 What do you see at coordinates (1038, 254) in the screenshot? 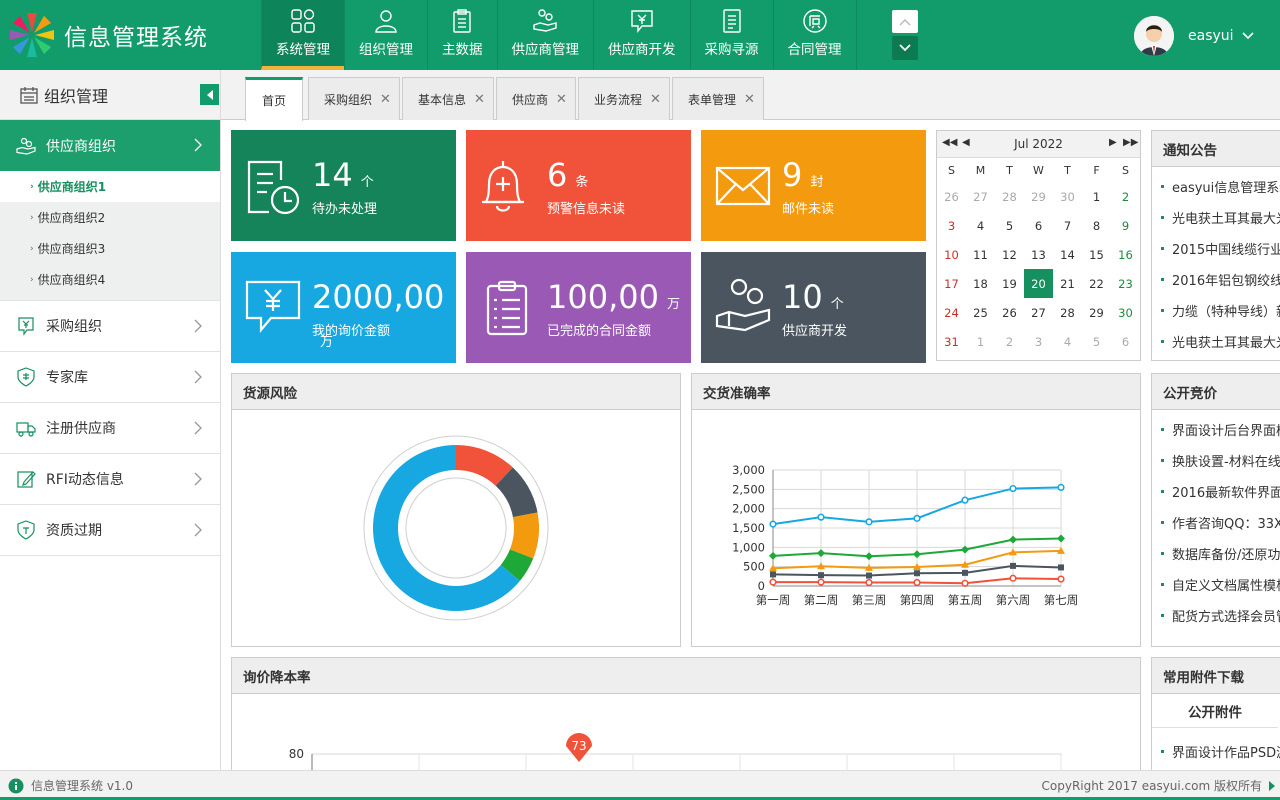
I see `calendar-day: 13` at bounding box center [1038, 254].